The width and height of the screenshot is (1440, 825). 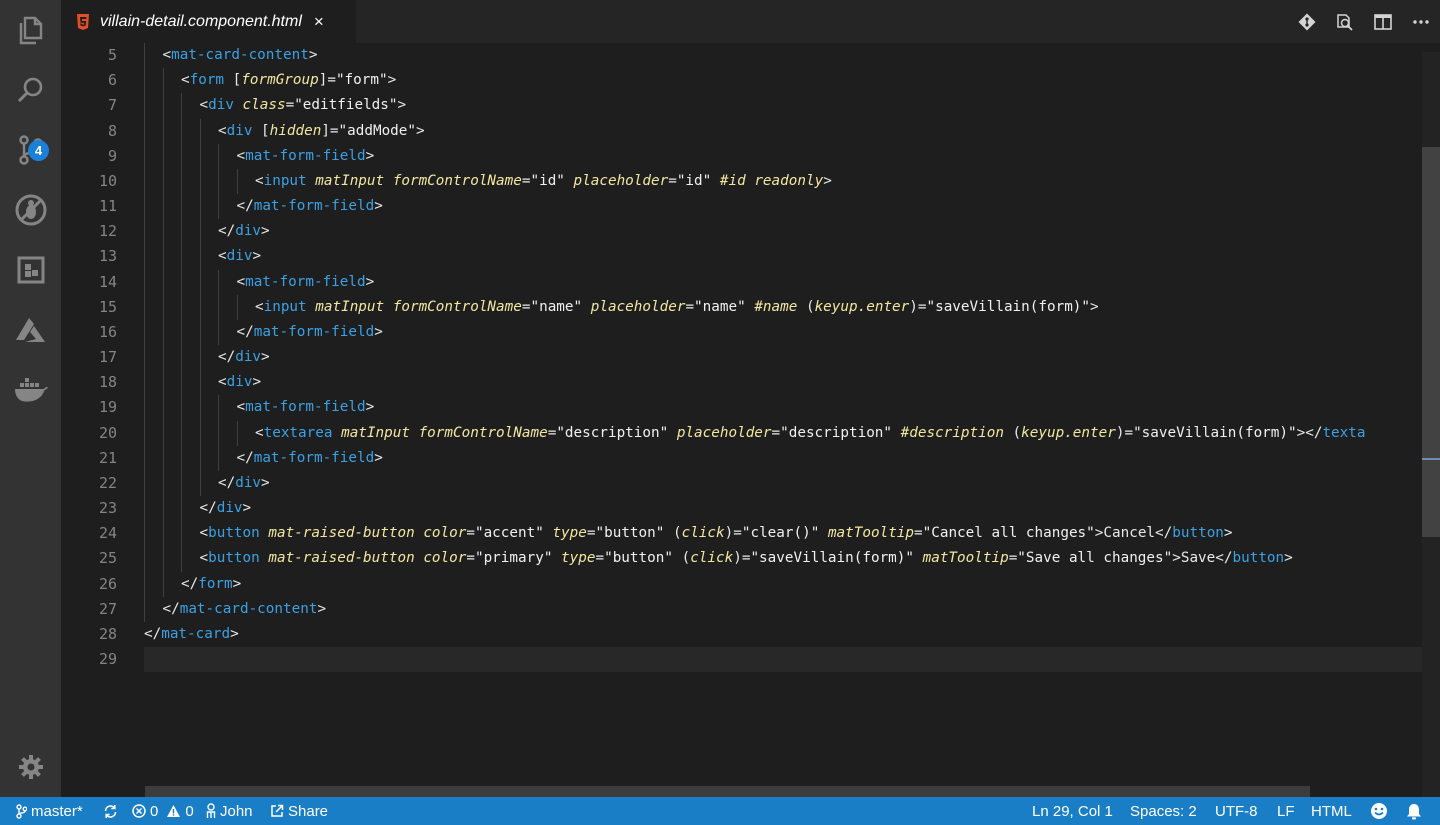 What do you see at coordinates (792, 609) in the screenshot?
I see `code-line: </mat-card-content>` at bounding box center [792, 609].